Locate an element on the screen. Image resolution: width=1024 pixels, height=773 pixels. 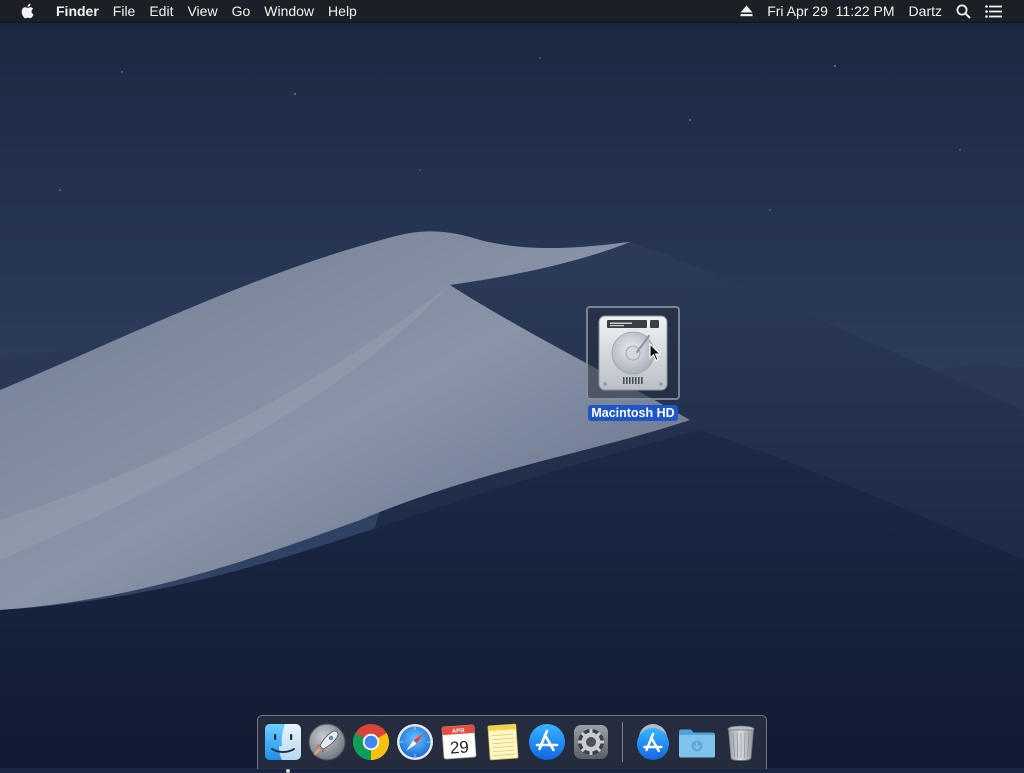
dock-item-app-store is located at coordinates (547, 742).